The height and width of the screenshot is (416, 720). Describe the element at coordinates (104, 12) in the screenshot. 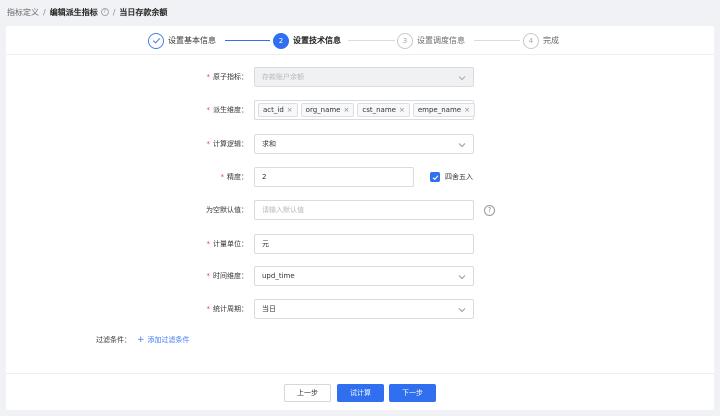

I see `help-icon: ?` at that location.